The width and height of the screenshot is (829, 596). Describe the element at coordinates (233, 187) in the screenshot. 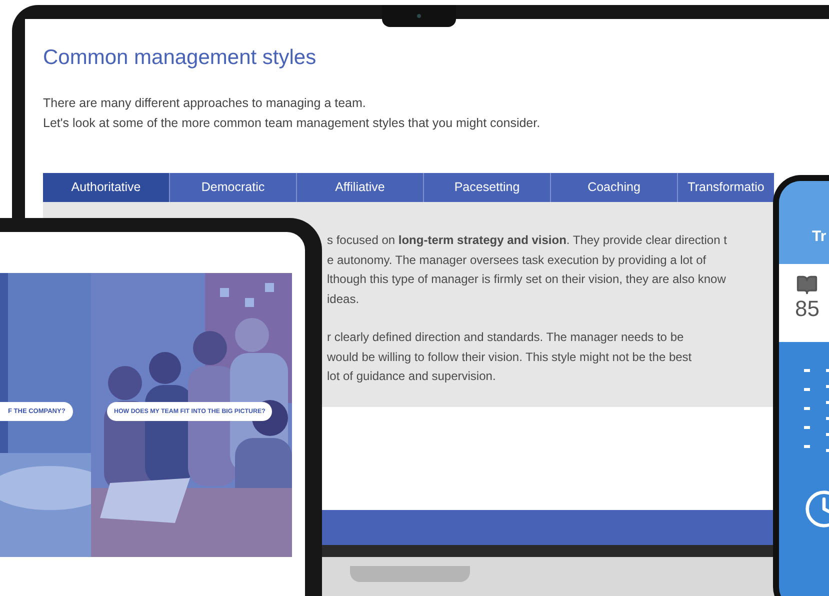

I see `style-tab: Democratic` at that location.